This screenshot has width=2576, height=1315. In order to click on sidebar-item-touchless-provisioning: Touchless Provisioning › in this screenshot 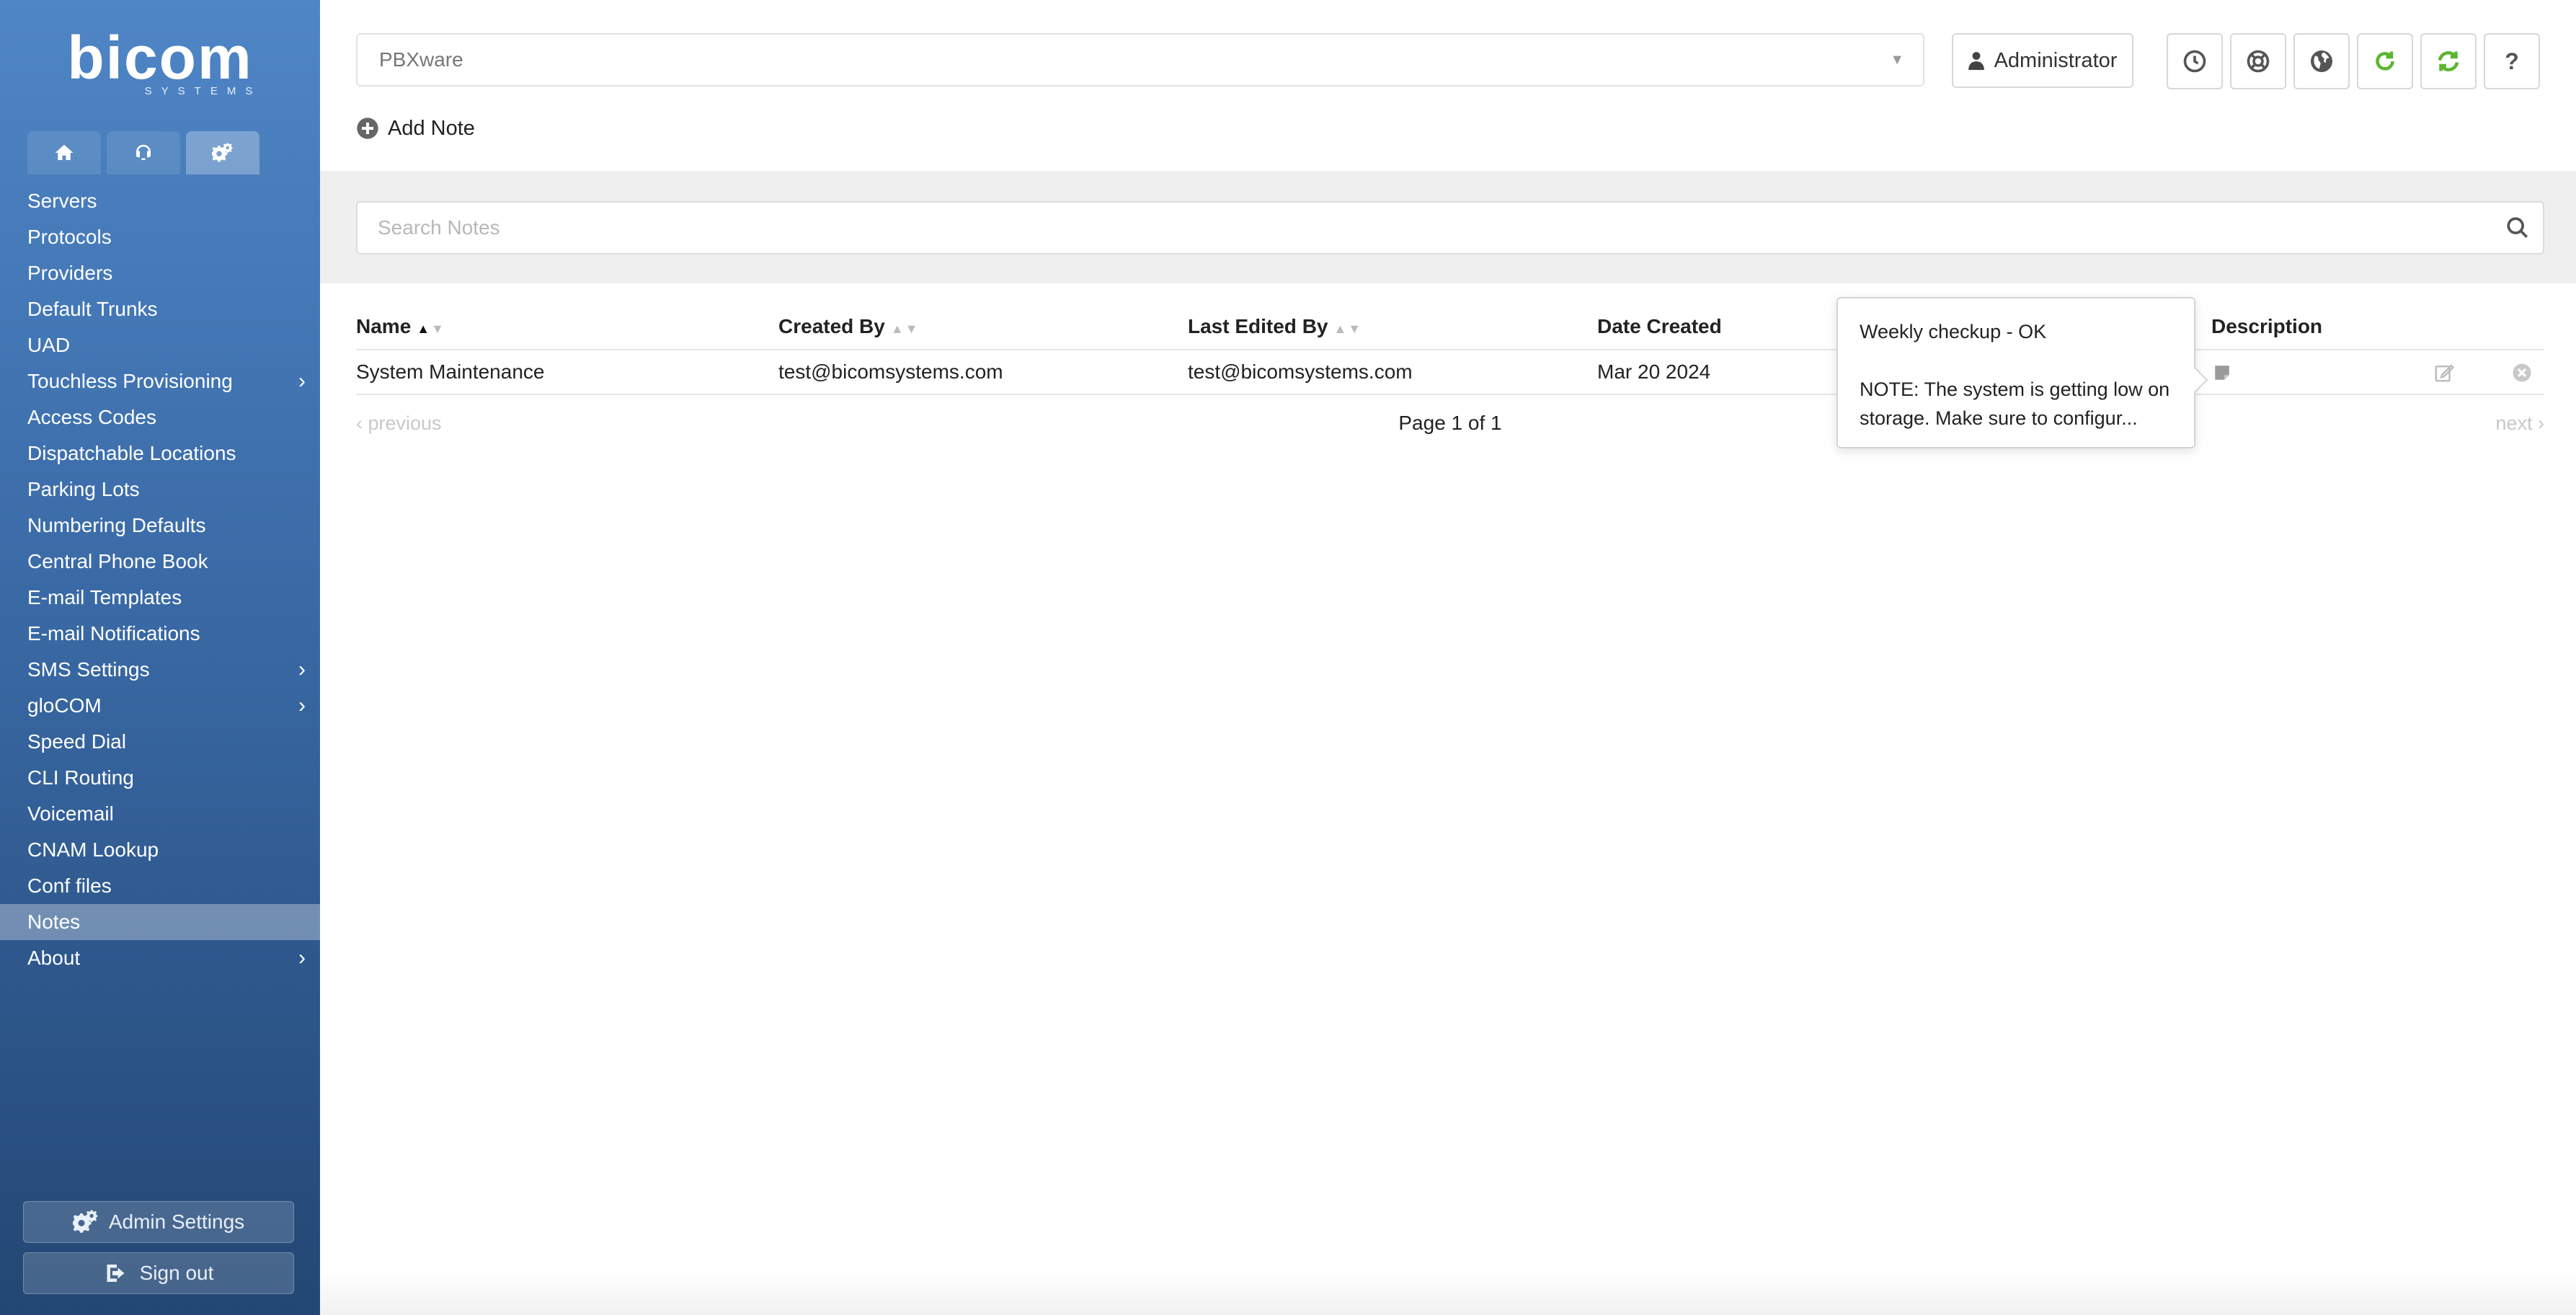, I will do `click(160, 381)`.